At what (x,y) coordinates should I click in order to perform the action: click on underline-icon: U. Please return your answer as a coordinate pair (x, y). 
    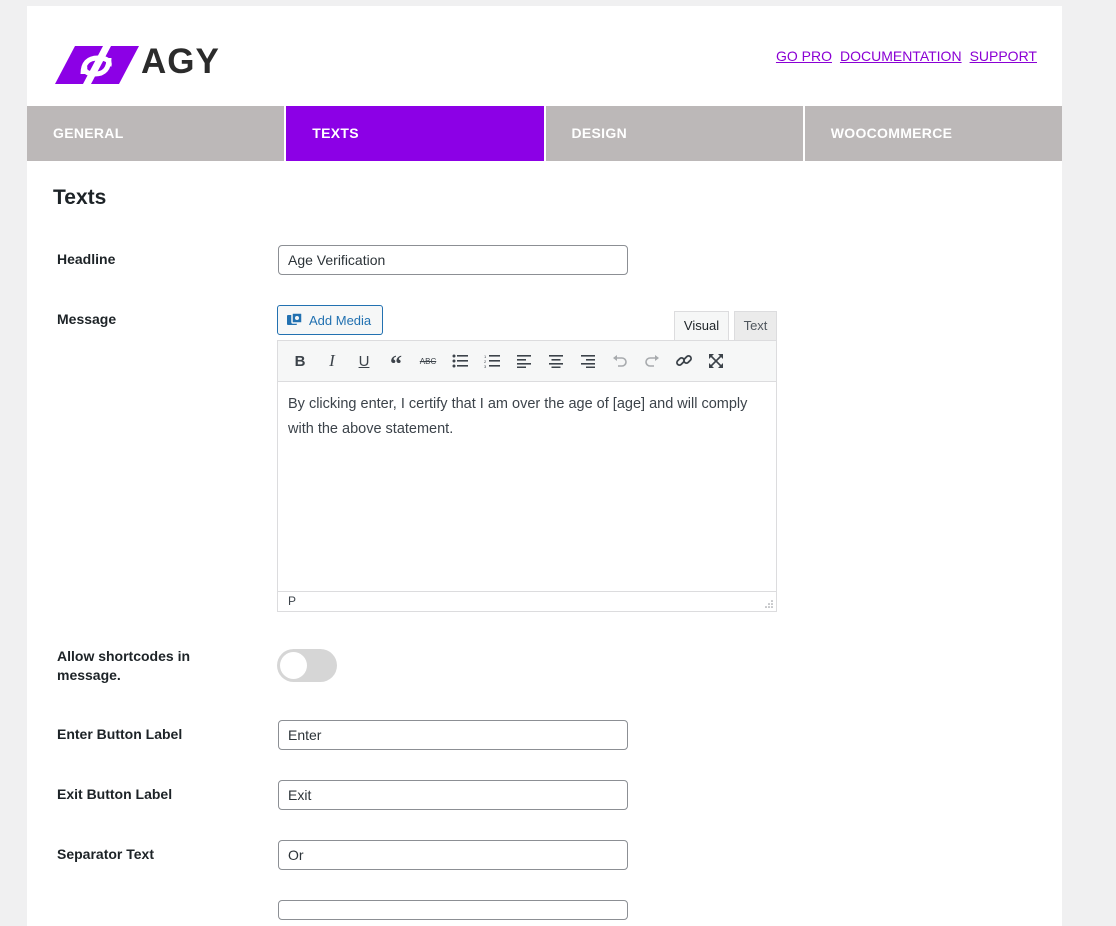
    Looking at the image, I should click on (364, 361).